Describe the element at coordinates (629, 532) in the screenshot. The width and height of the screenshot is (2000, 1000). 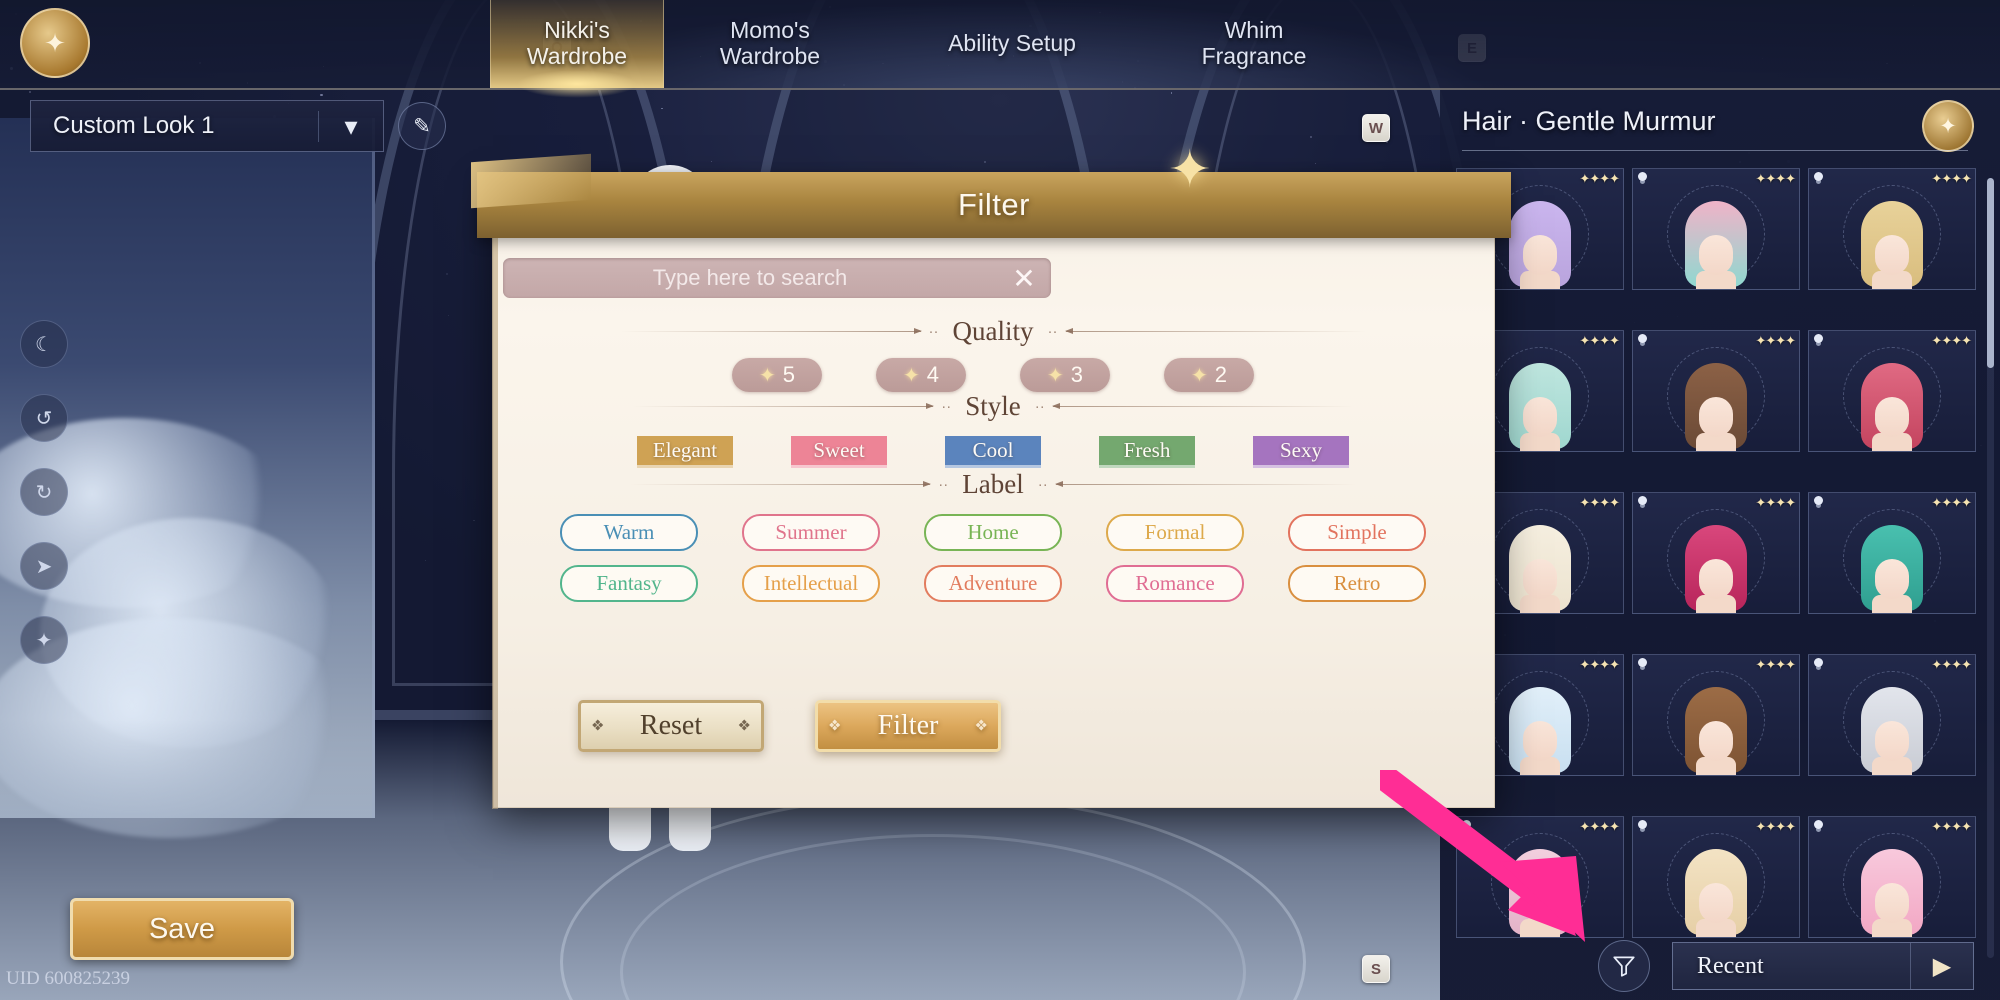
I see `label-option-warm: Warm` at that location.